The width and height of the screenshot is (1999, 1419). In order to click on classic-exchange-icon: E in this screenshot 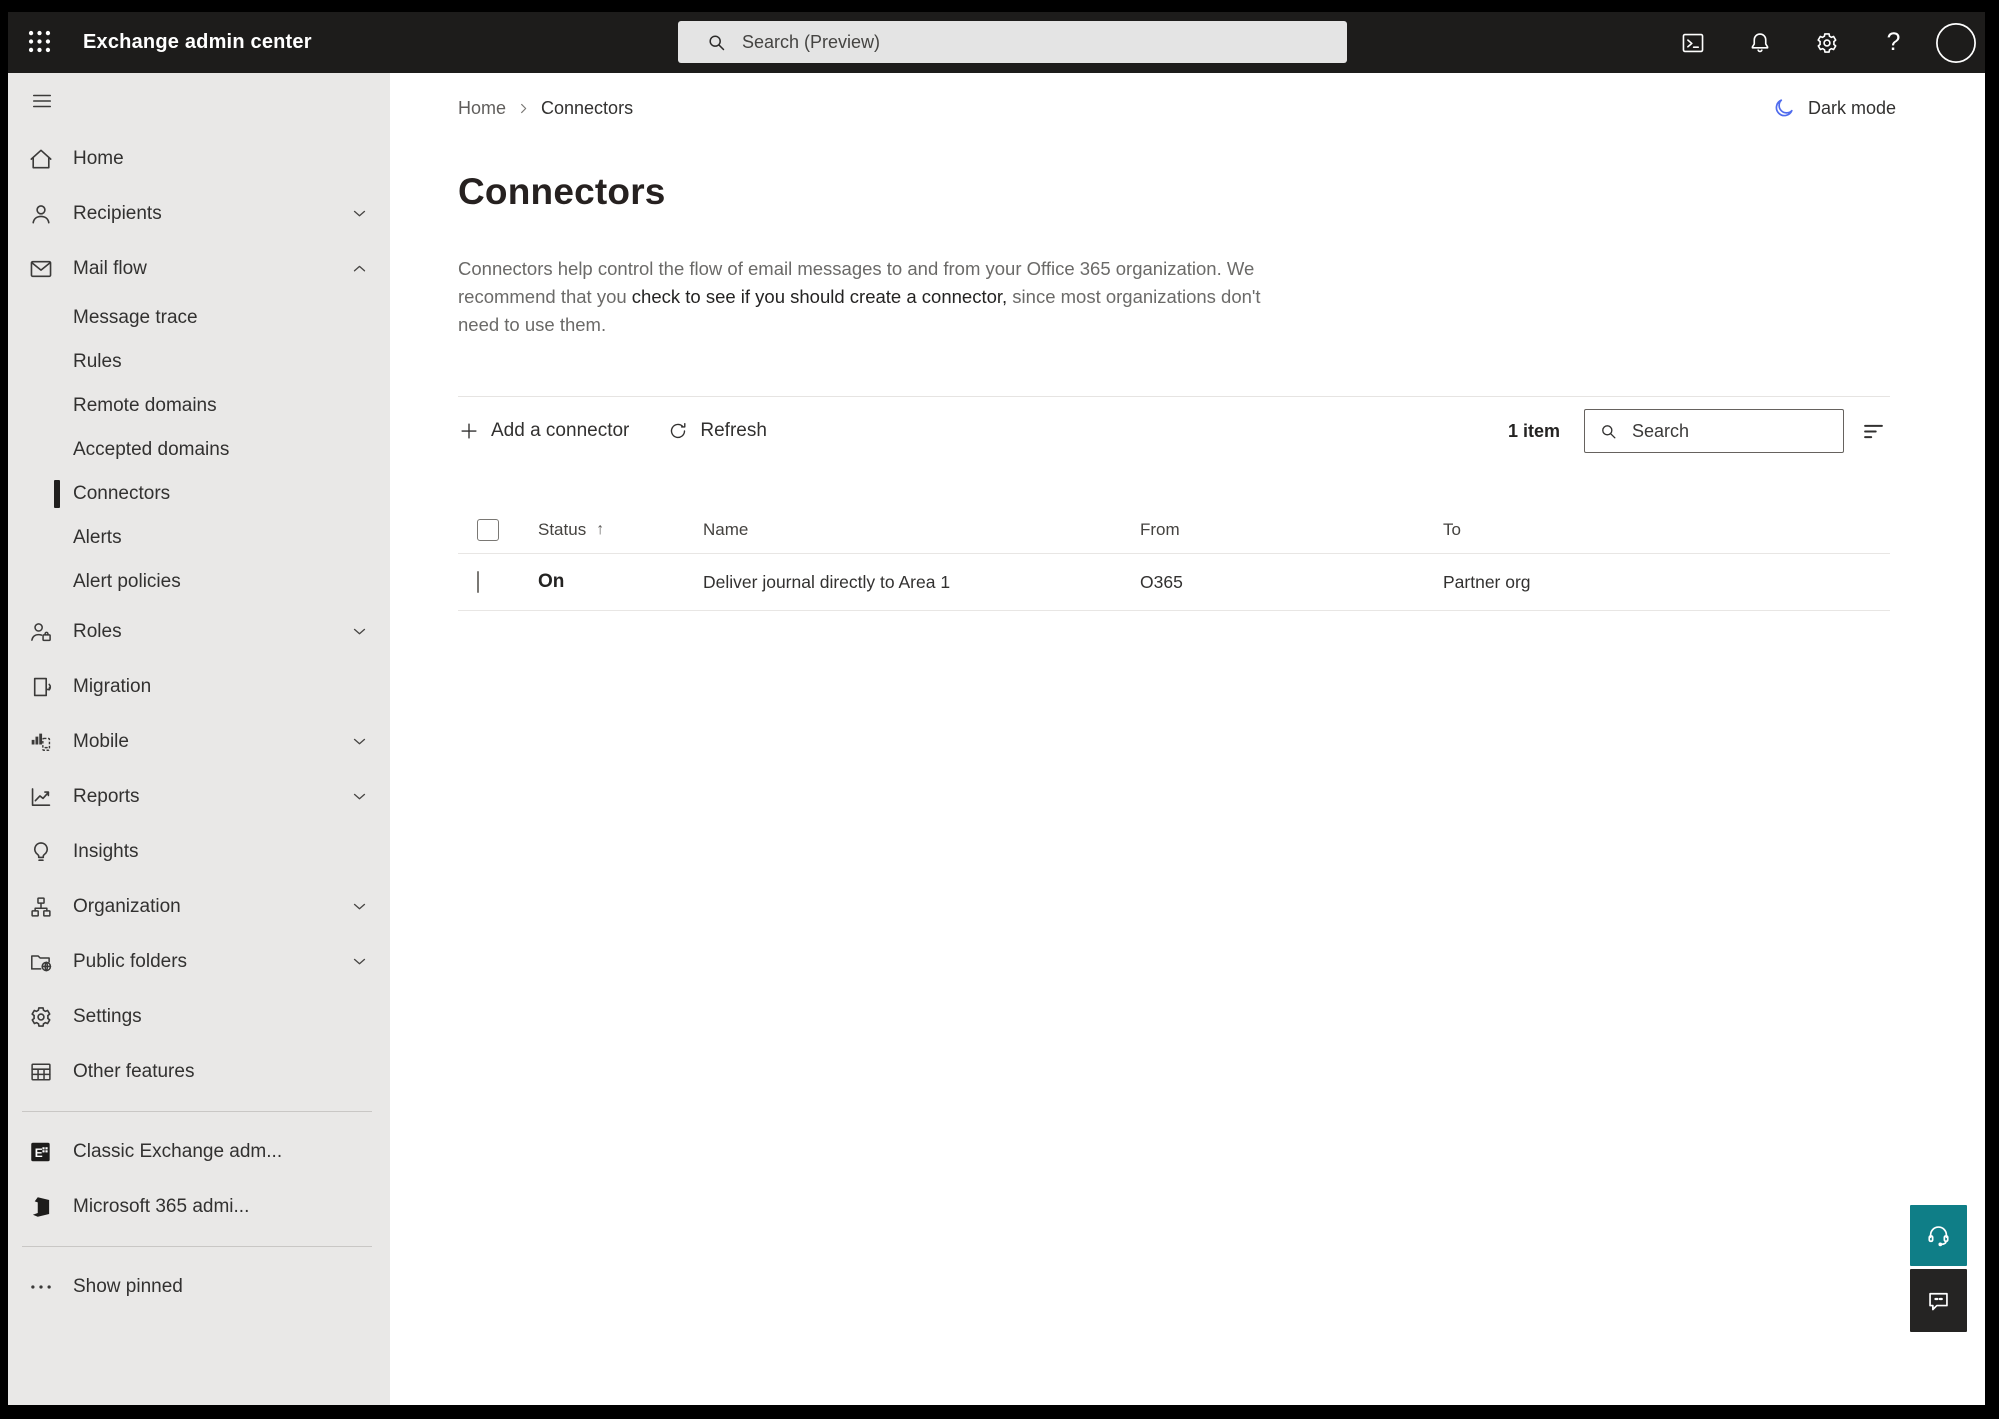, I will do `click(41, 1152)`.